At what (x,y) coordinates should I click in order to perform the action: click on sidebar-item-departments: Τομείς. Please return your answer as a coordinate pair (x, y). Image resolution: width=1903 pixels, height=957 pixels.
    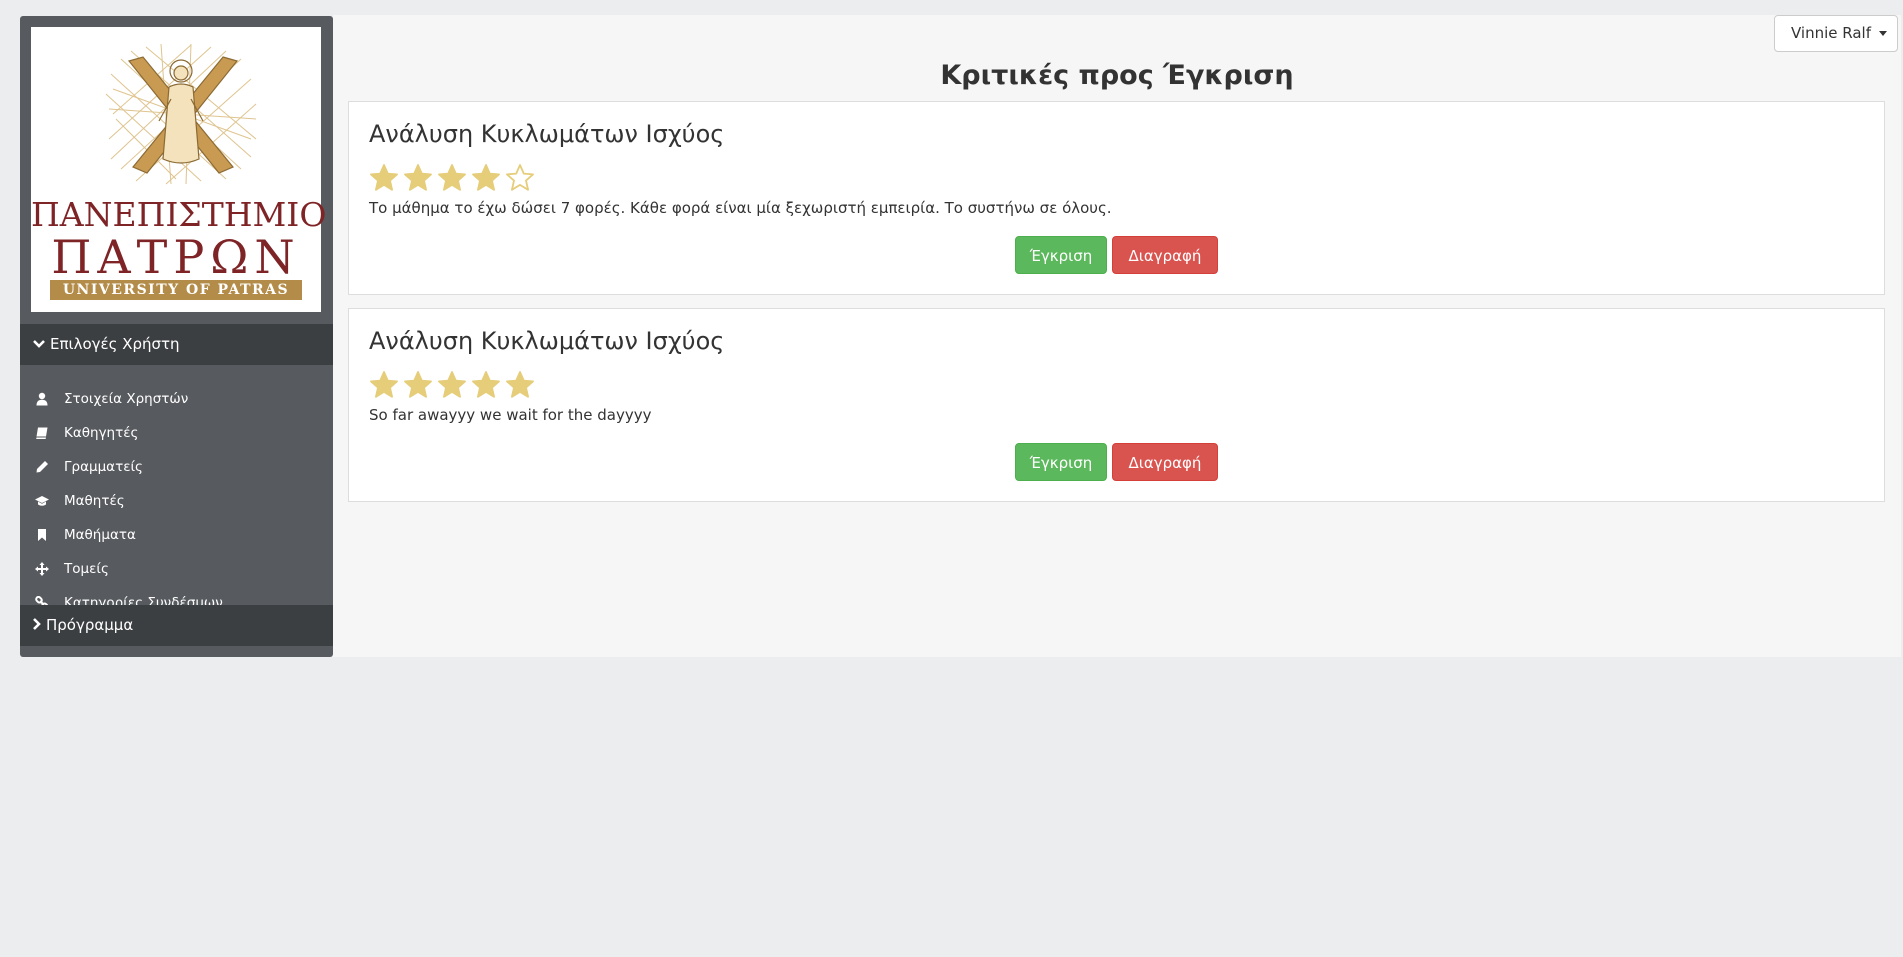
    Looking at the image, I should click on (176, 569).